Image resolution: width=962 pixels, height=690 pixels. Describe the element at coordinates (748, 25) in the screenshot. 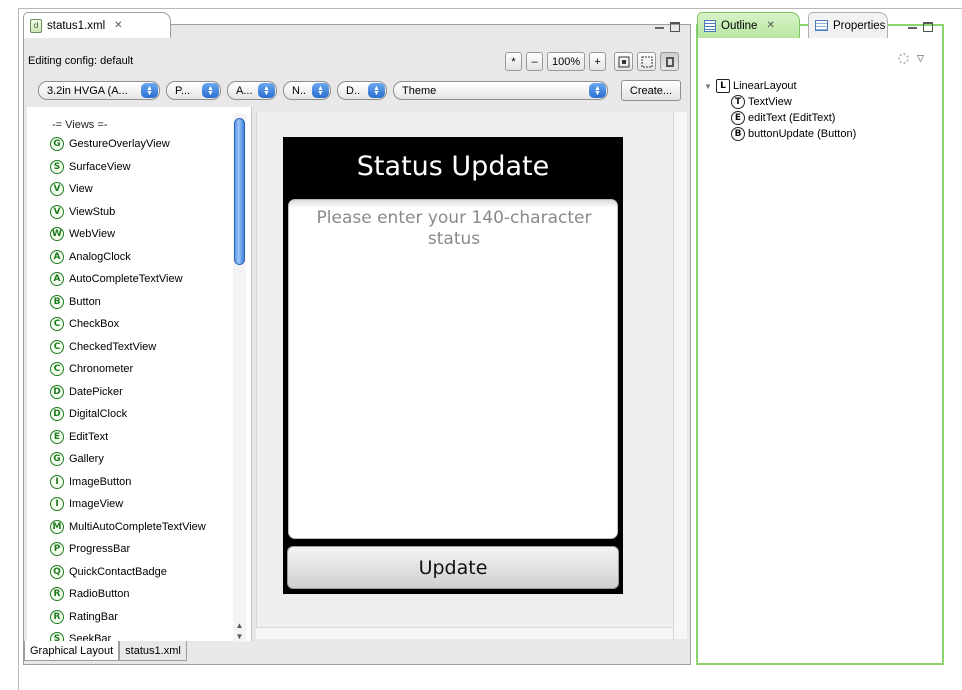

I see `tab-outline: Outline ✕` at that location.